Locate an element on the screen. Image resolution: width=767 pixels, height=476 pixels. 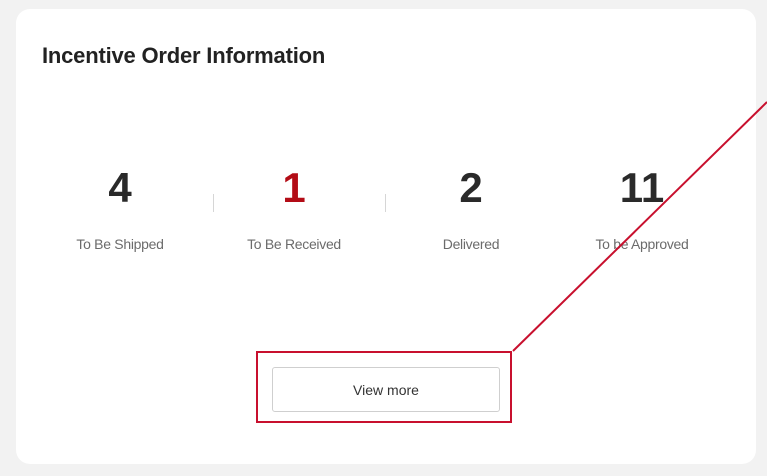
stat-label-to-be-shipped: To Be Shipped is located at coordinates (120, 244).